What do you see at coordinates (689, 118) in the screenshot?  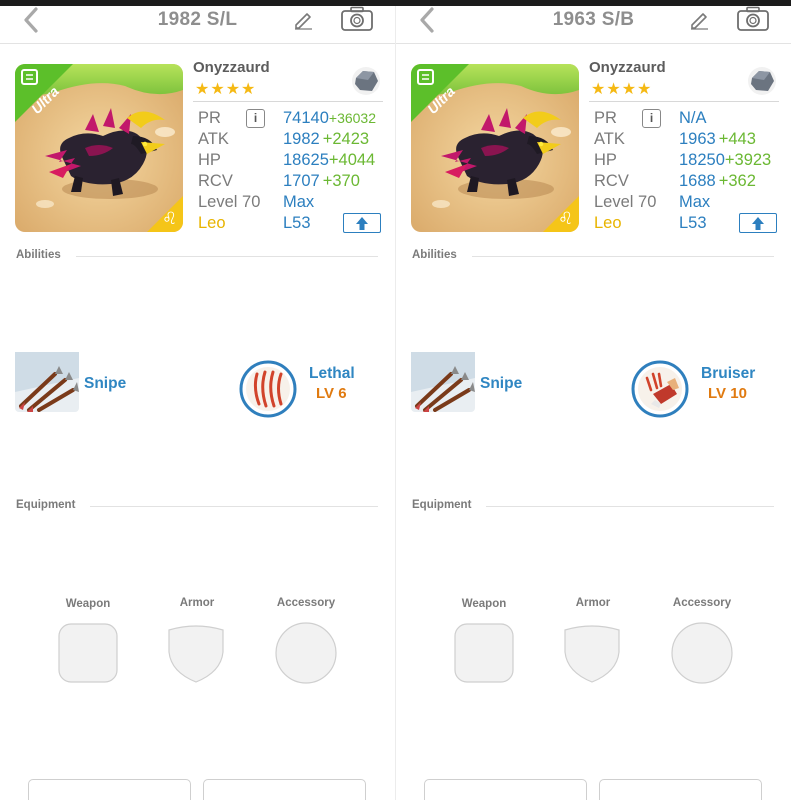 I see `stat-row-pr: PR i N/A` at bounding box center [689, 118].